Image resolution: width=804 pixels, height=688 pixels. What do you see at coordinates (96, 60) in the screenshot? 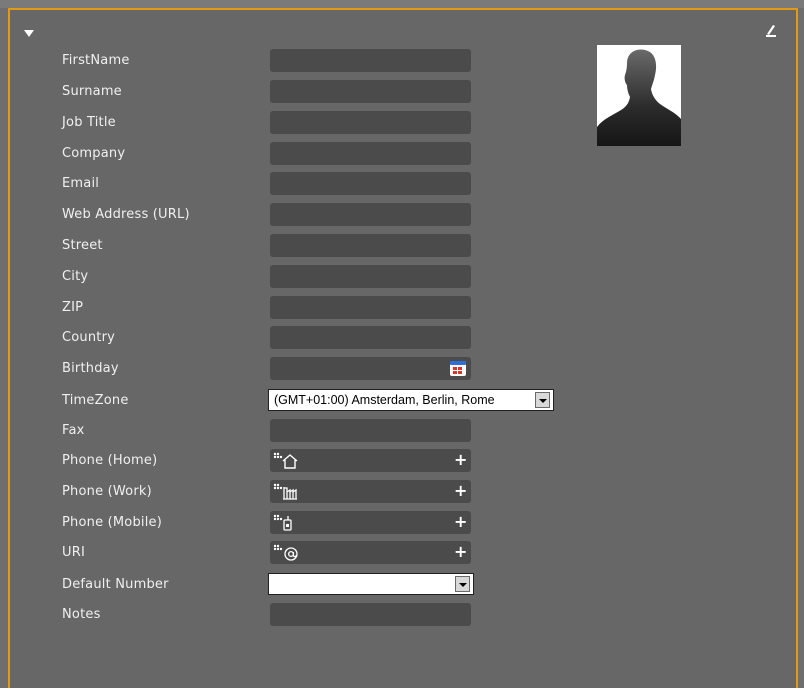
I see `firstname-label: FirstName` at bounding box center [96, 60].